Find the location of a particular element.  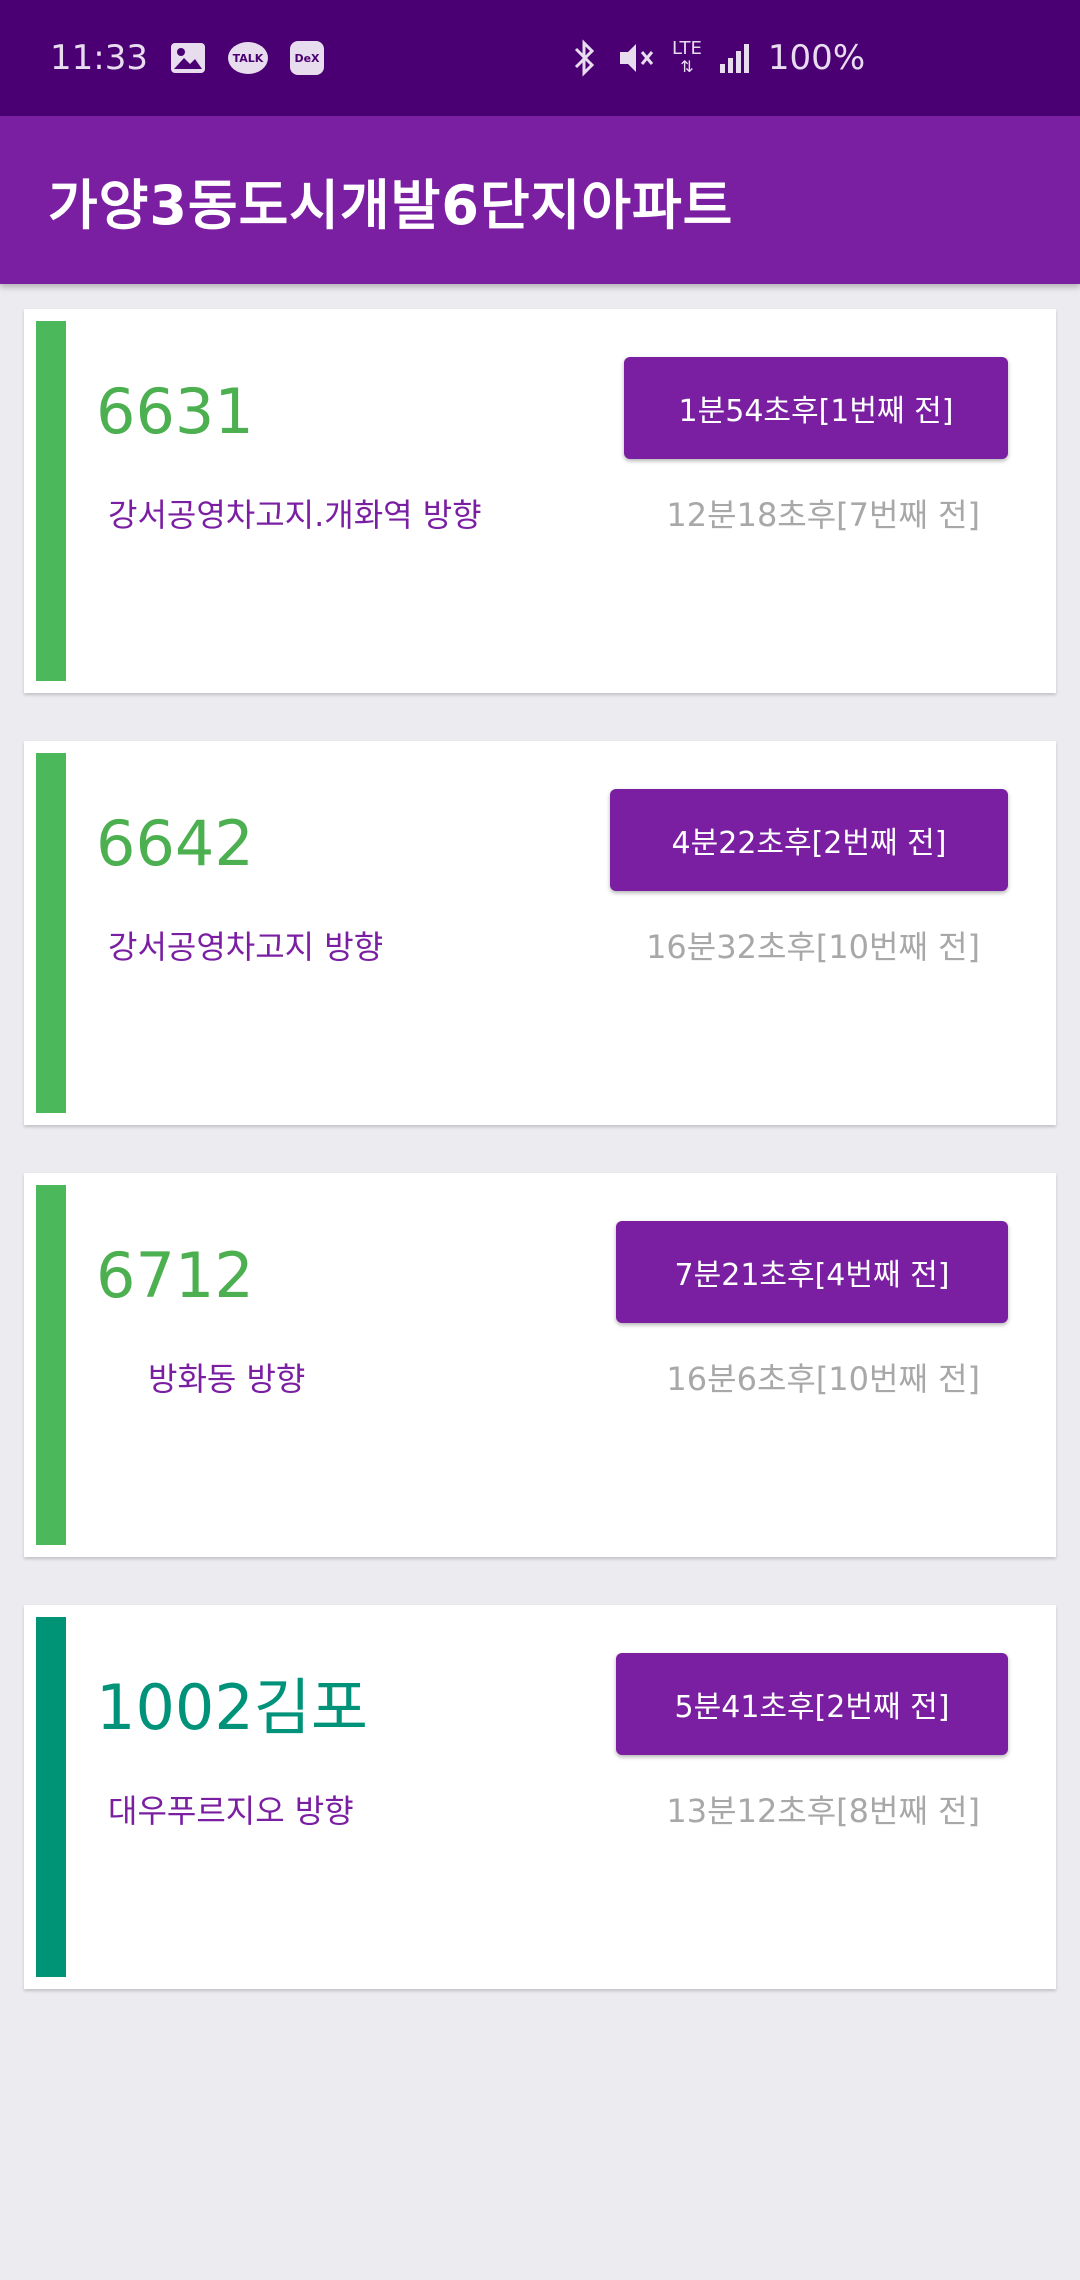

clock: 11:33 is located at coordinates (99, 58).